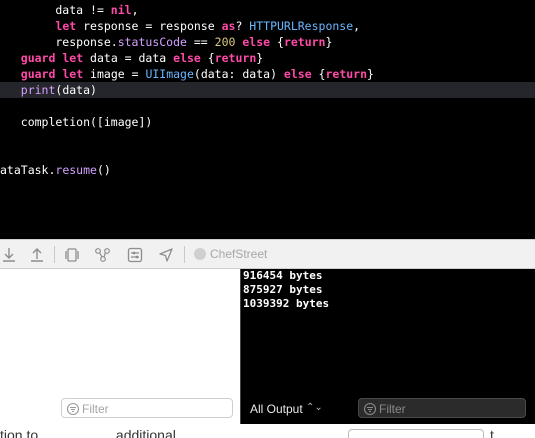 This screenshot has height=438, width=535. Describe the element at coordinates (200, 42) in the screenshot. I see `code-token: ==` at that location.